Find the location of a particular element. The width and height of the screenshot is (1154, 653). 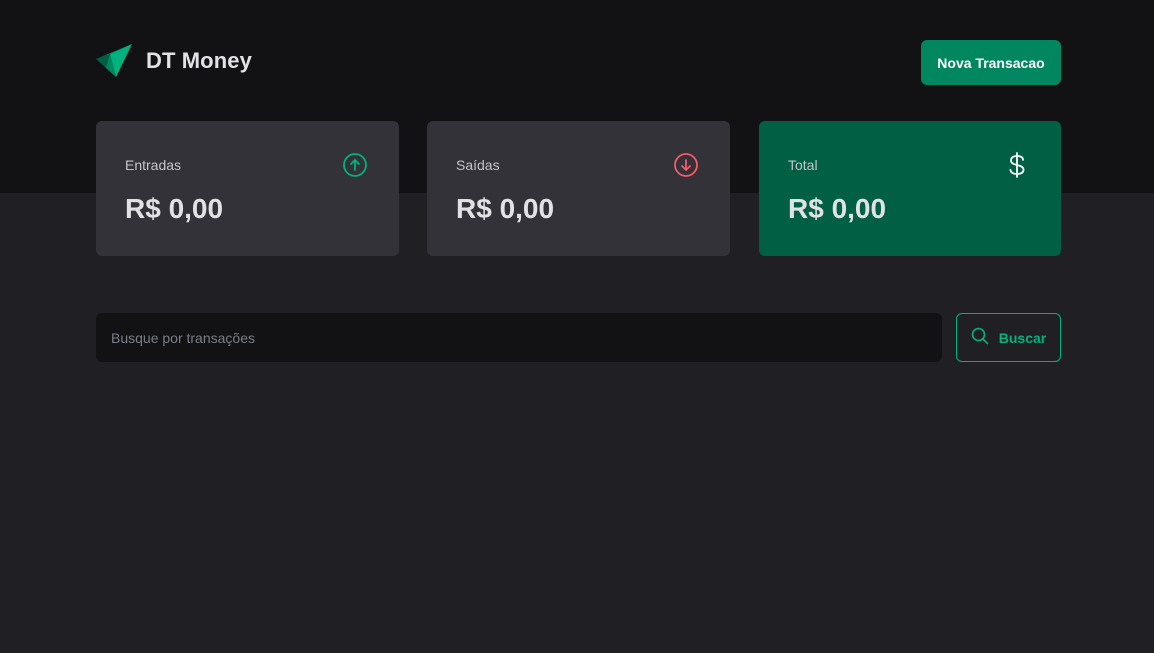

app-title: DT Money is located at coordinates (199, 60).